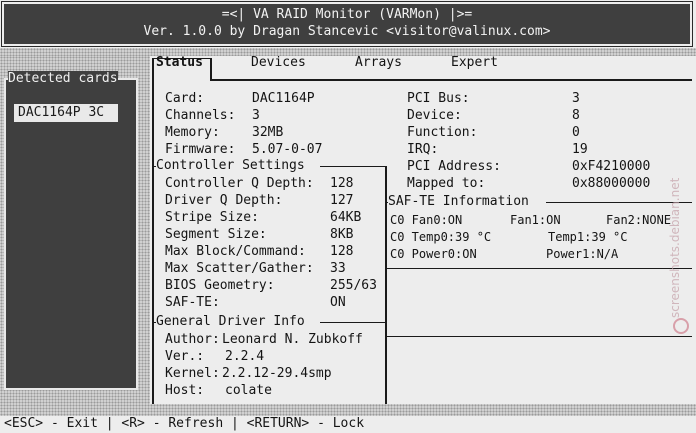  I want to click on pci-function-value: 0, so click(576, 132).